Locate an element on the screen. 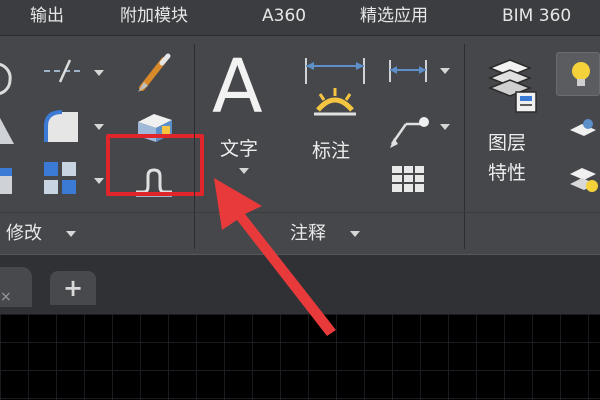  circle-icon is located at coordinates (9, 78).